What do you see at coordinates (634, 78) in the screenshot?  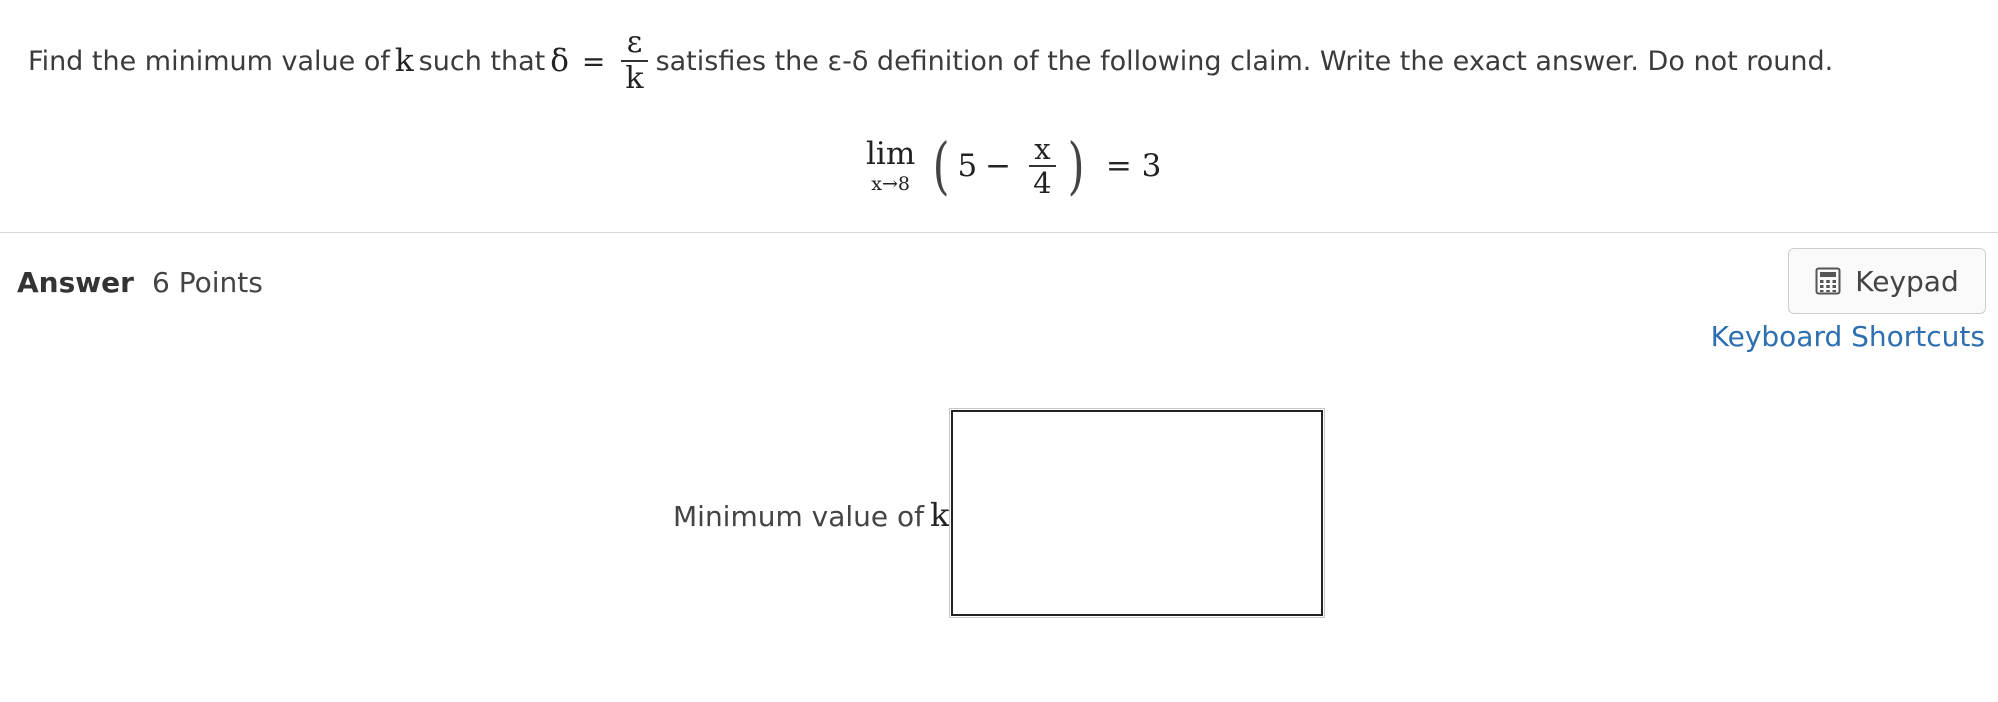 I see `fraction-denominator: k` at bounding box center [634, 78].